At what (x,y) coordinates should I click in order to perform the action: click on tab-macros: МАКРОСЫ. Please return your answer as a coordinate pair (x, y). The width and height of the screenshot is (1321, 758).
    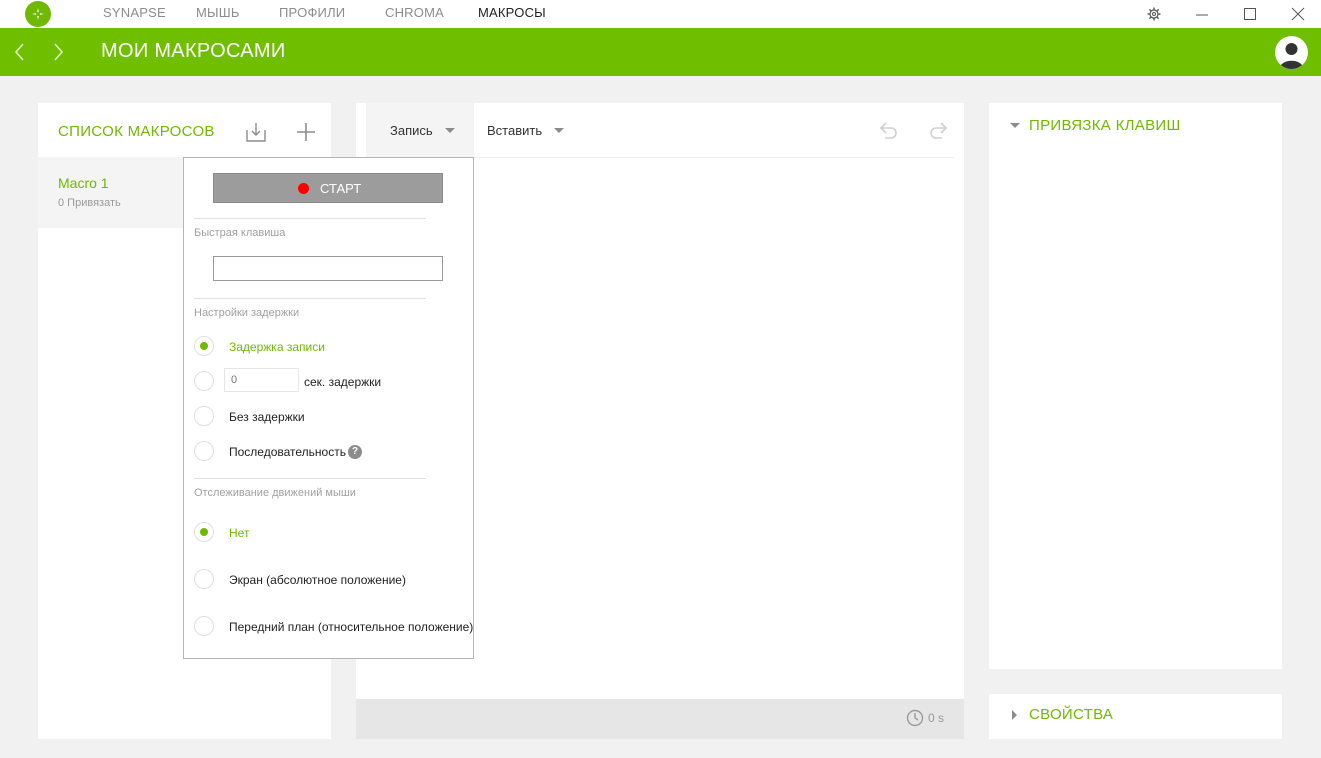
    Looking at the image, I should click on (512, 12).